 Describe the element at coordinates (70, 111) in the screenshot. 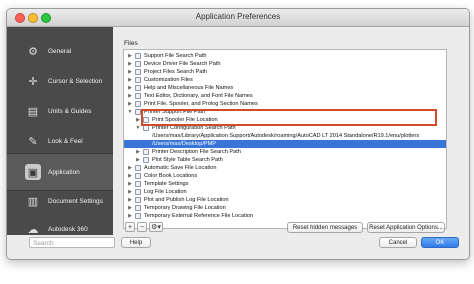

I see `sidebar-item-label: Units & Guides` at that location.